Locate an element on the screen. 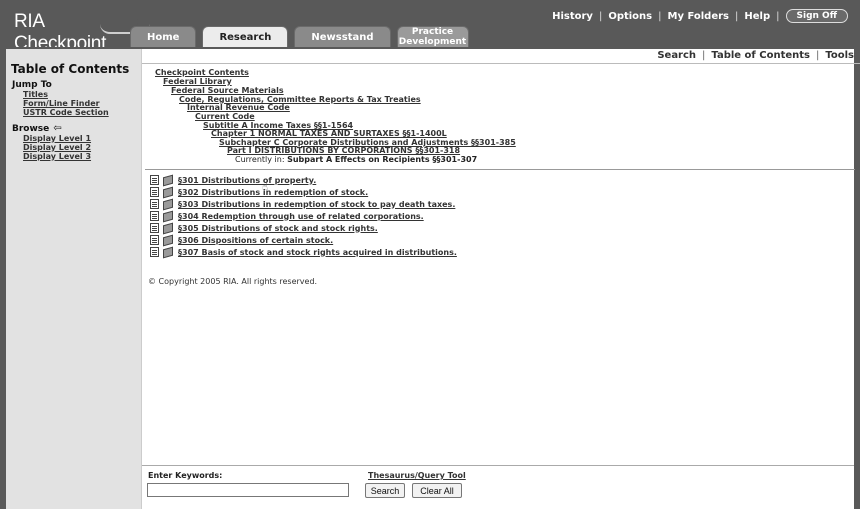 Image resolution: width=860 pixels, height=509 pixels. options-link: Options is located at coordinates (630, 16).